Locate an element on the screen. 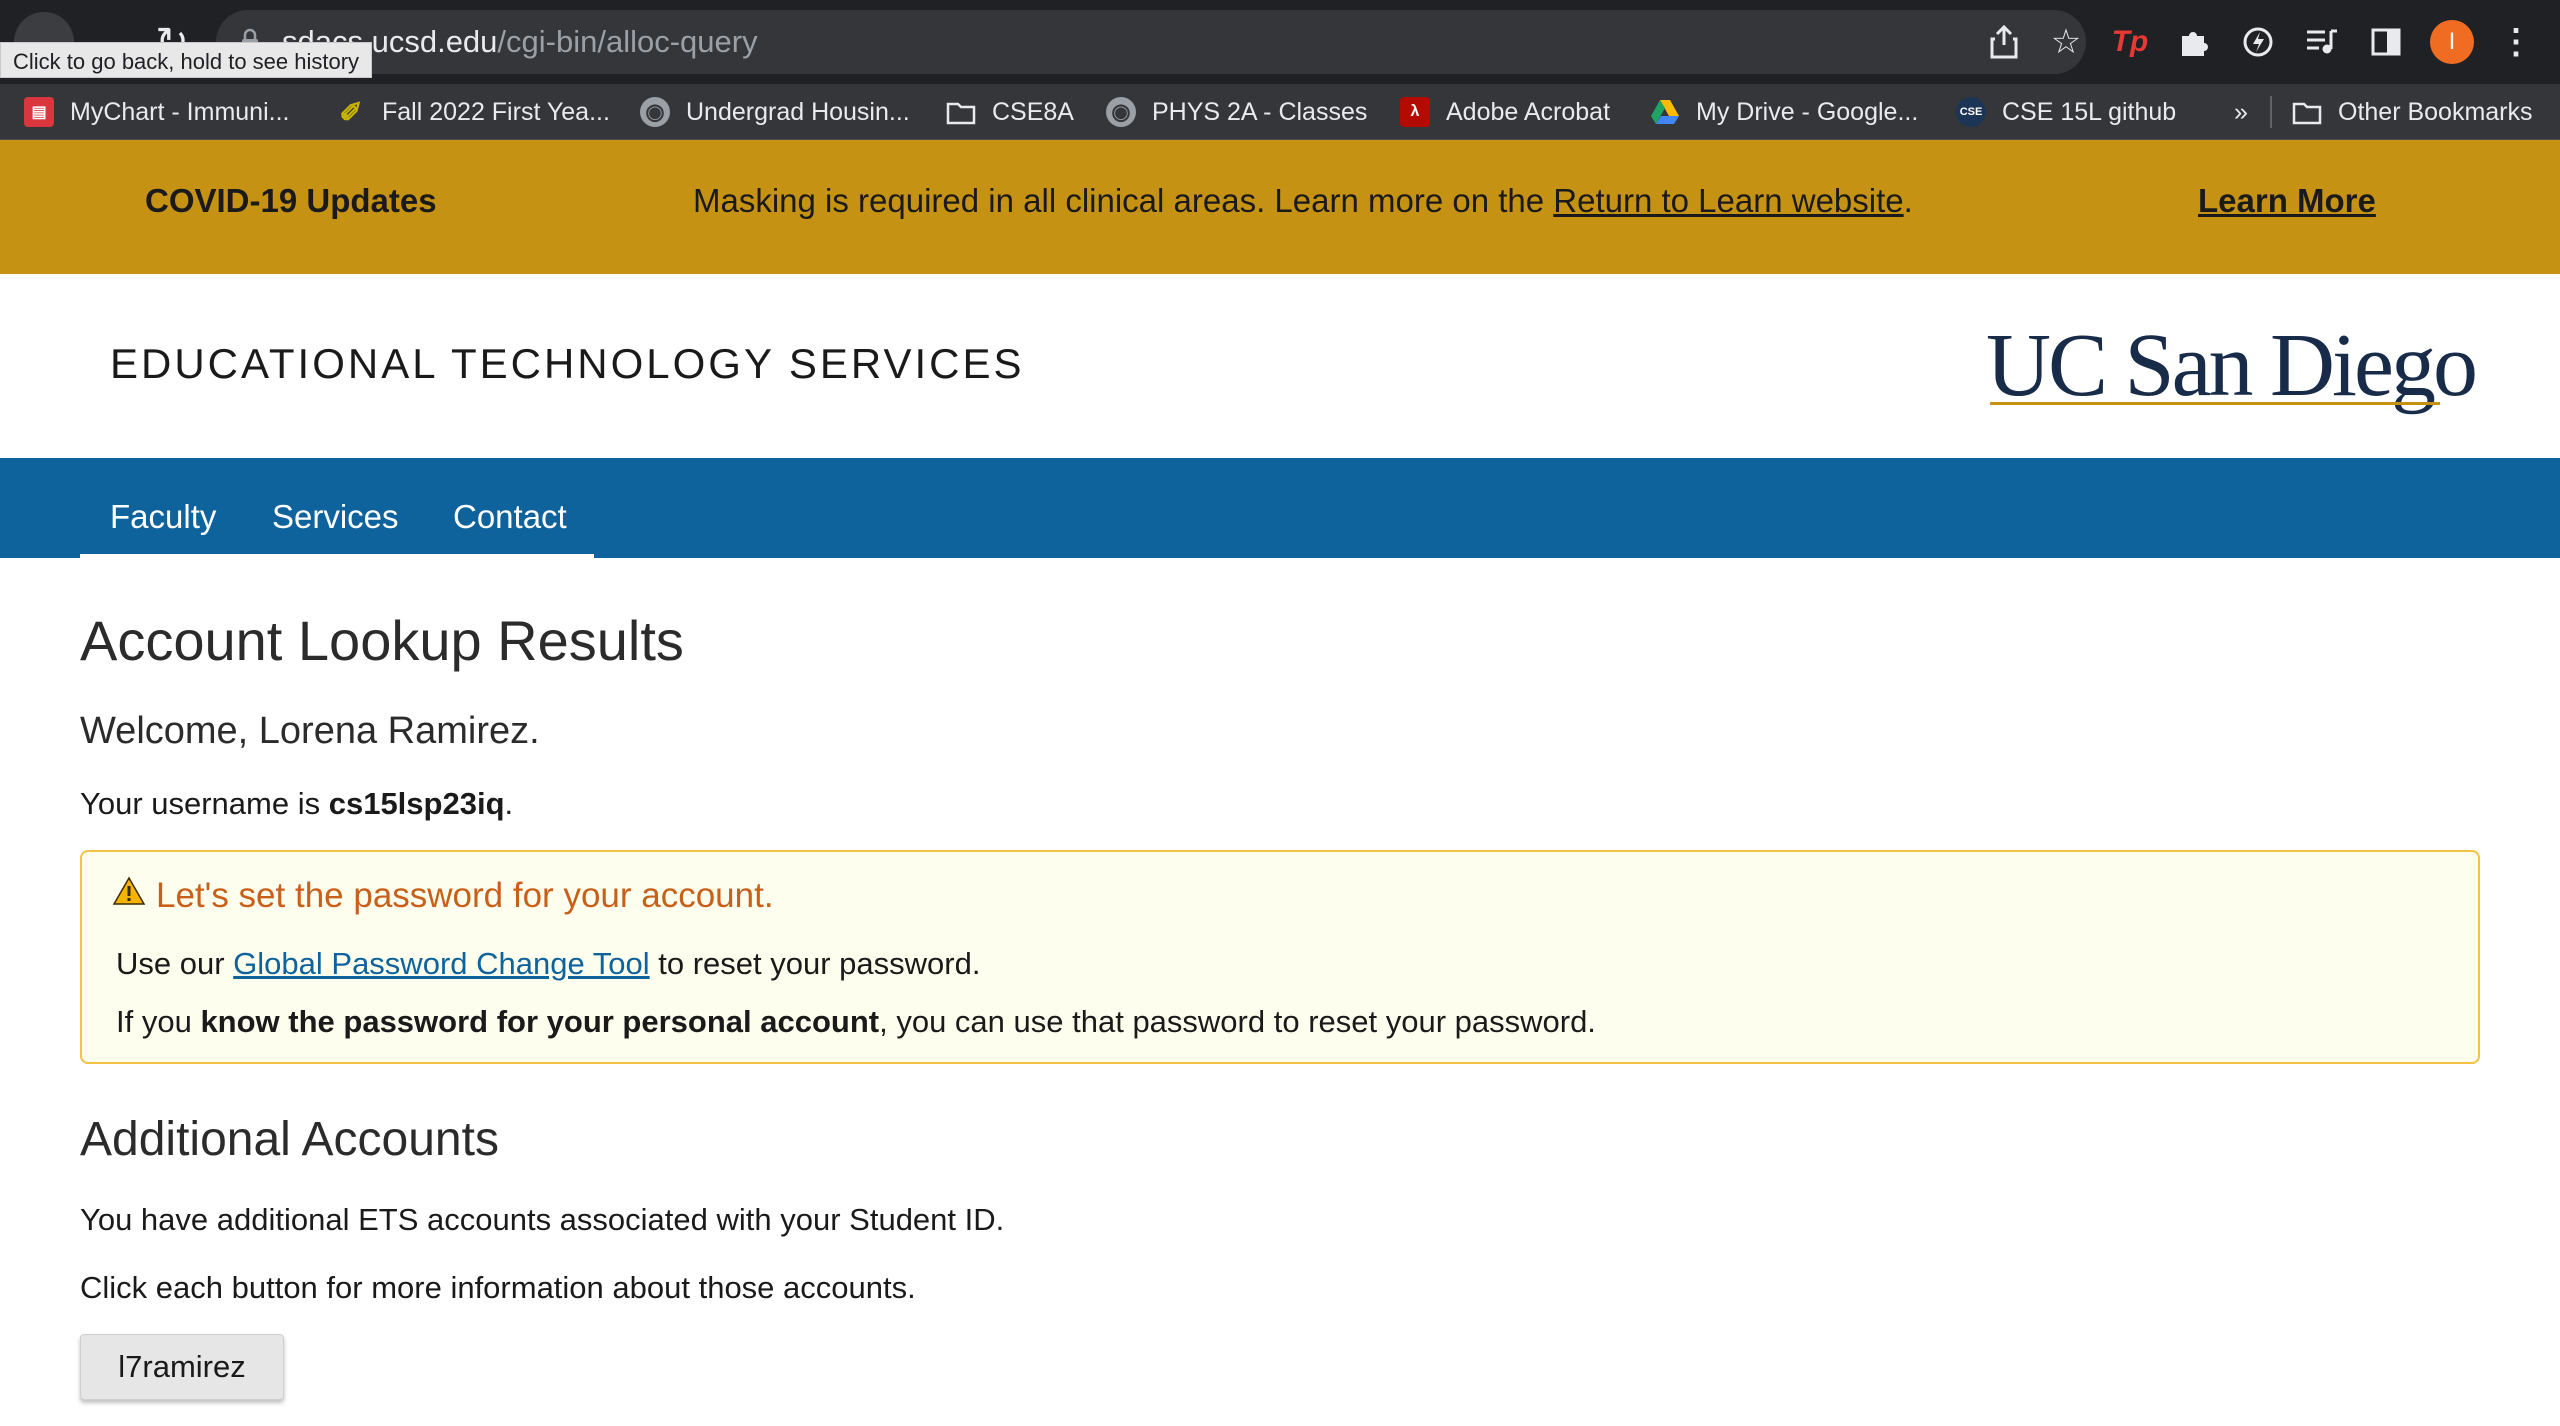  nav-item-contact: Contact is located at coordinates (510, 517).